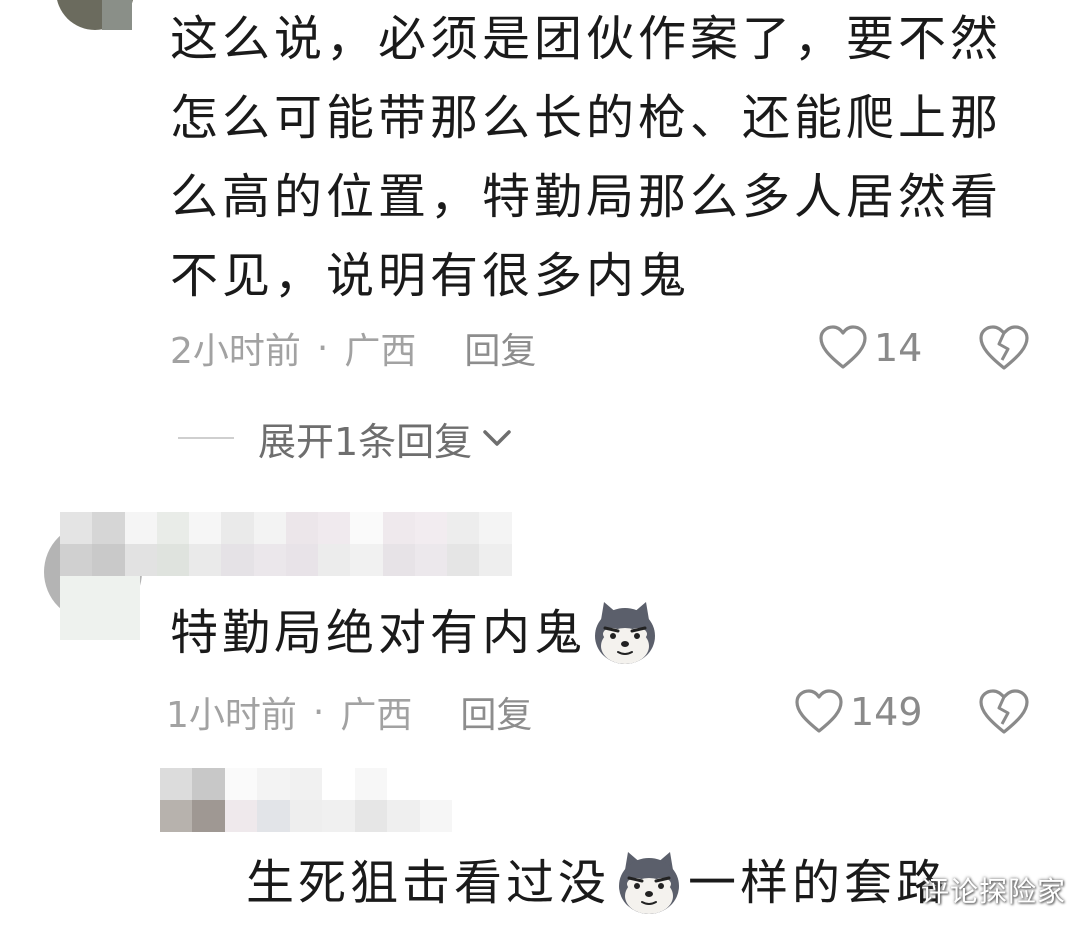  I want to click on comment-text: 生死狙击看过没, so click(428, 883).